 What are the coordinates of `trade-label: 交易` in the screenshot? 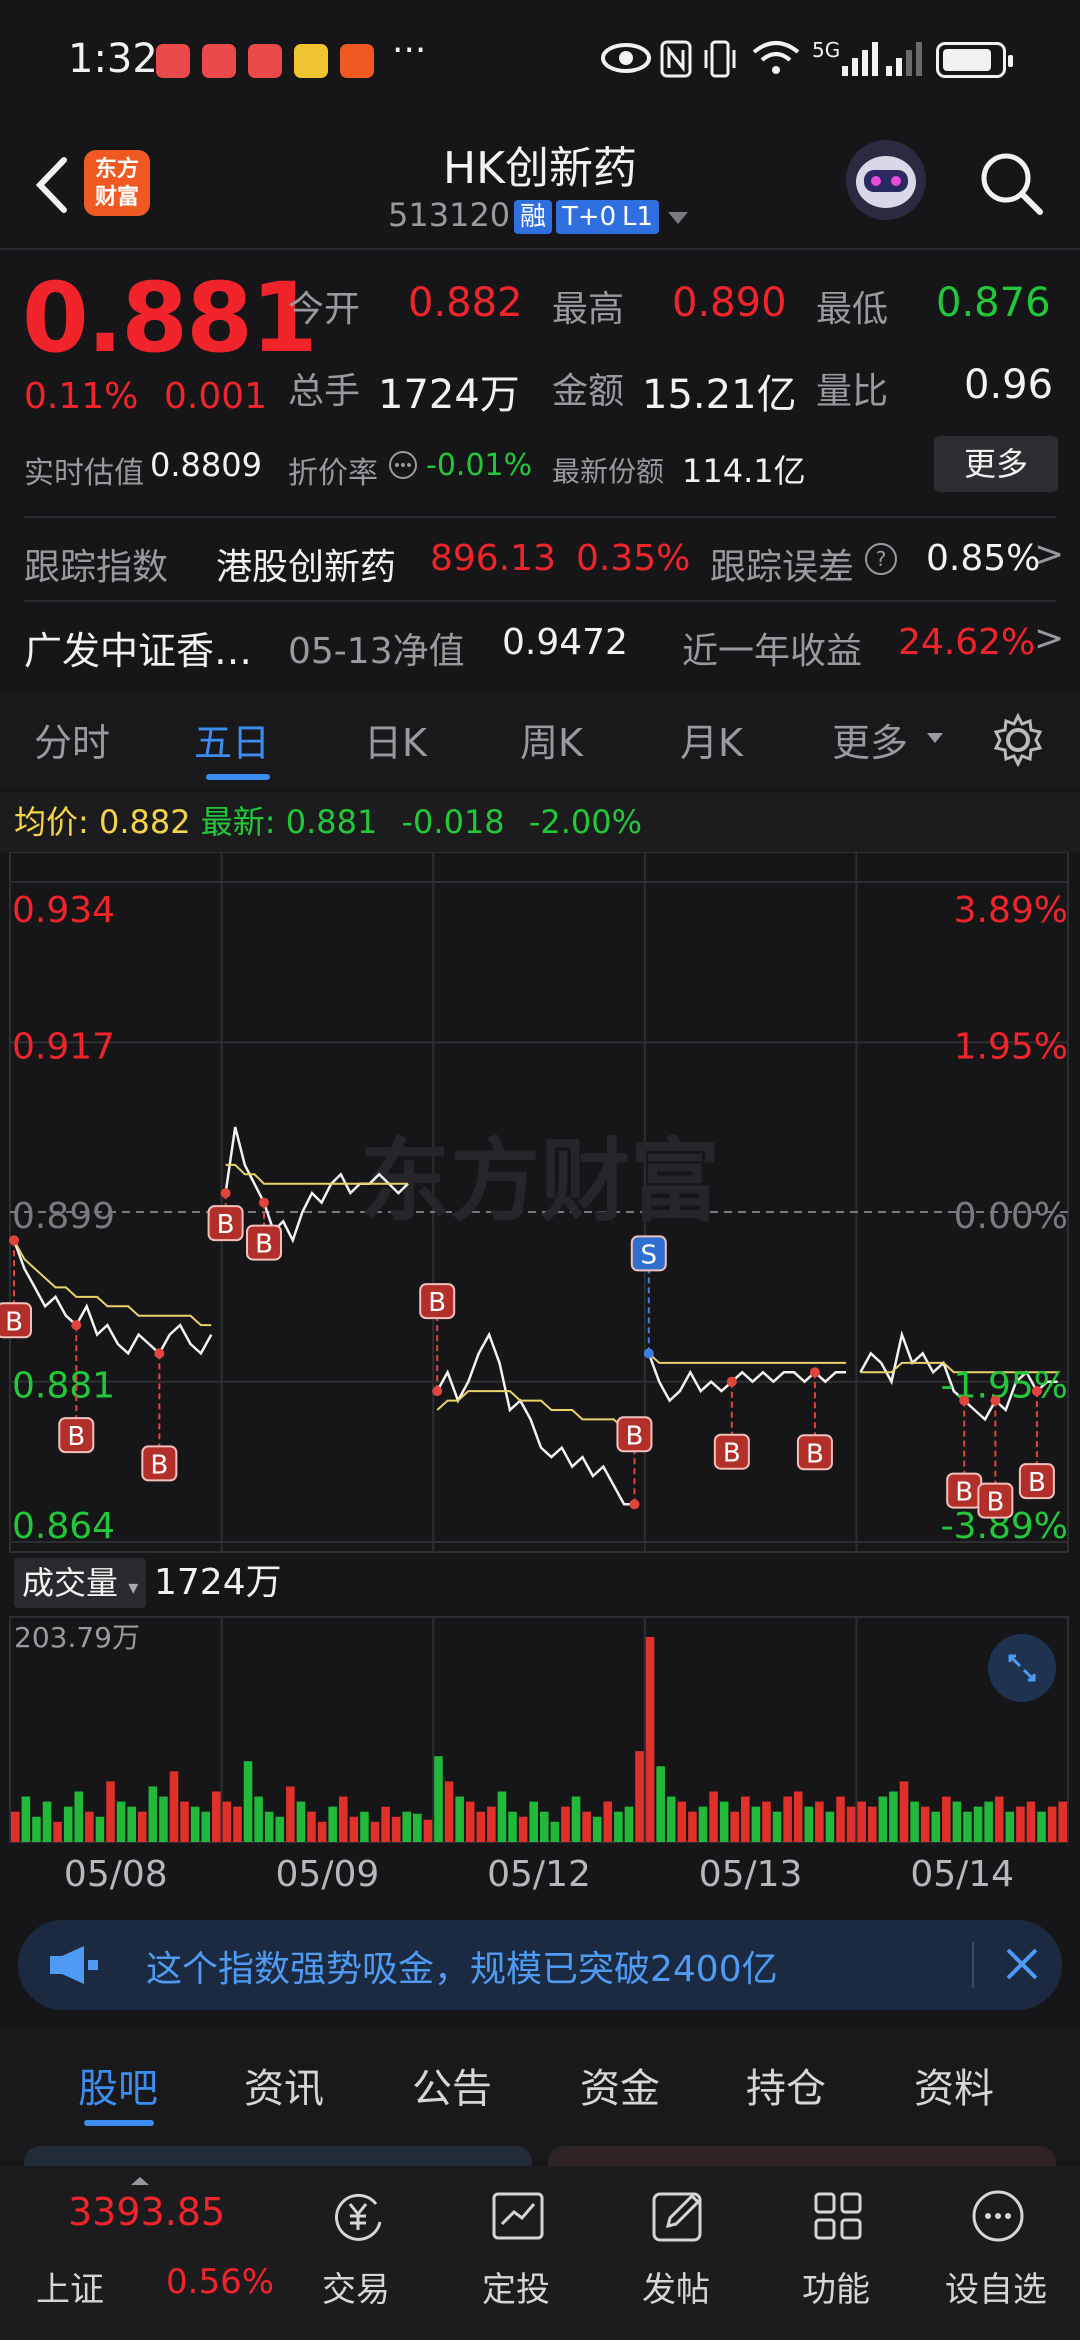 It's located at (356, 2286).